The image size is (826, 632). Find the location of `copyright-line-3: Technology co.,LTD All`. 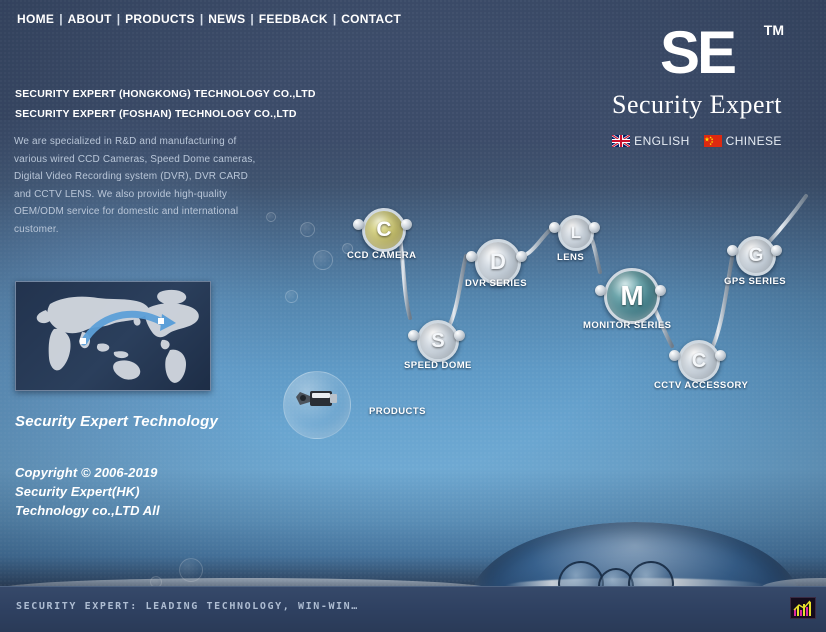

copyright-line-3: Technology co.,LTD All is located at coordinates (87, 510).